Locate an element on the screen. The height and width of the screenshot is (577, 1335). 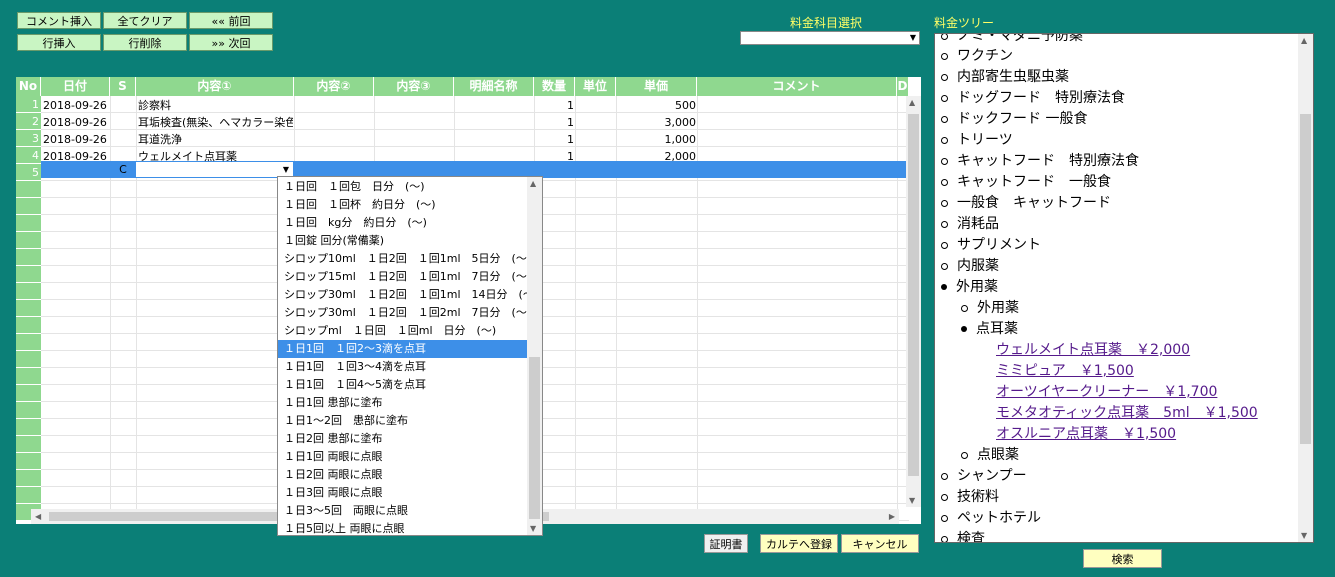
row-number: 1 is located at coordinates (28, 104).